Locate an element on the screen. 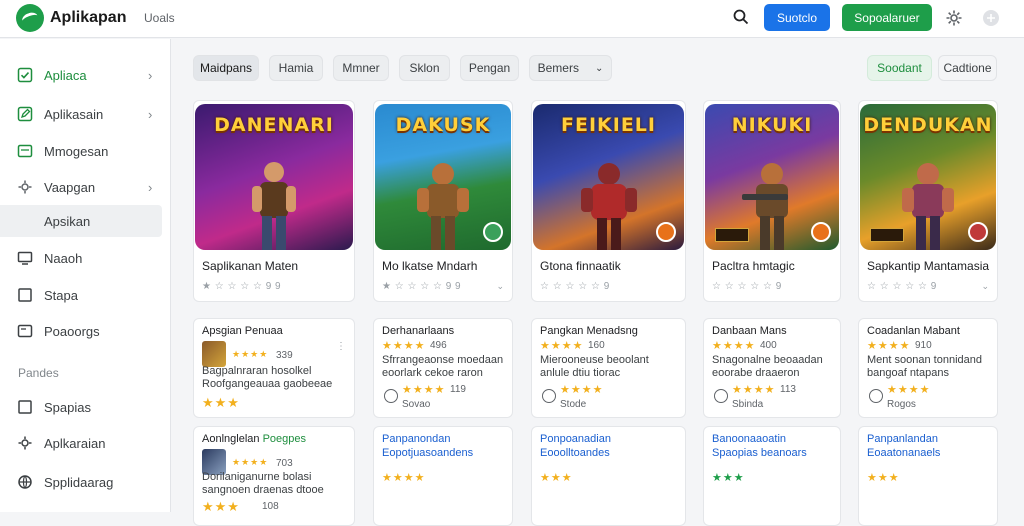  sidebar-item-mmogesan: Mmogesan is located at coordinates (85, 151).